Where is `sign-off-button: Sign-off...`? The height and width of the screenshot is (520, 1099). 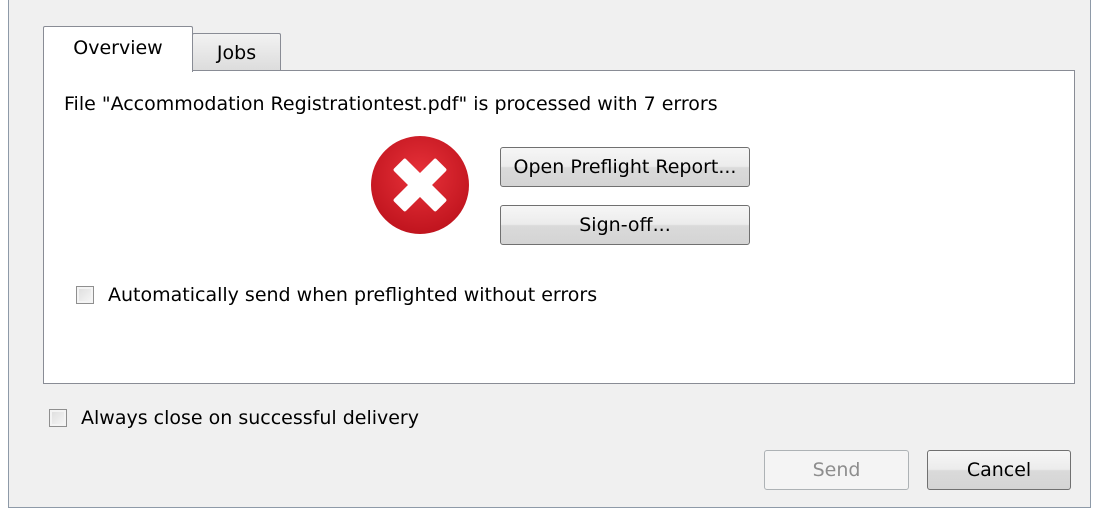
sign-off-button: Sign-off... is located at coordinates (625, 225).